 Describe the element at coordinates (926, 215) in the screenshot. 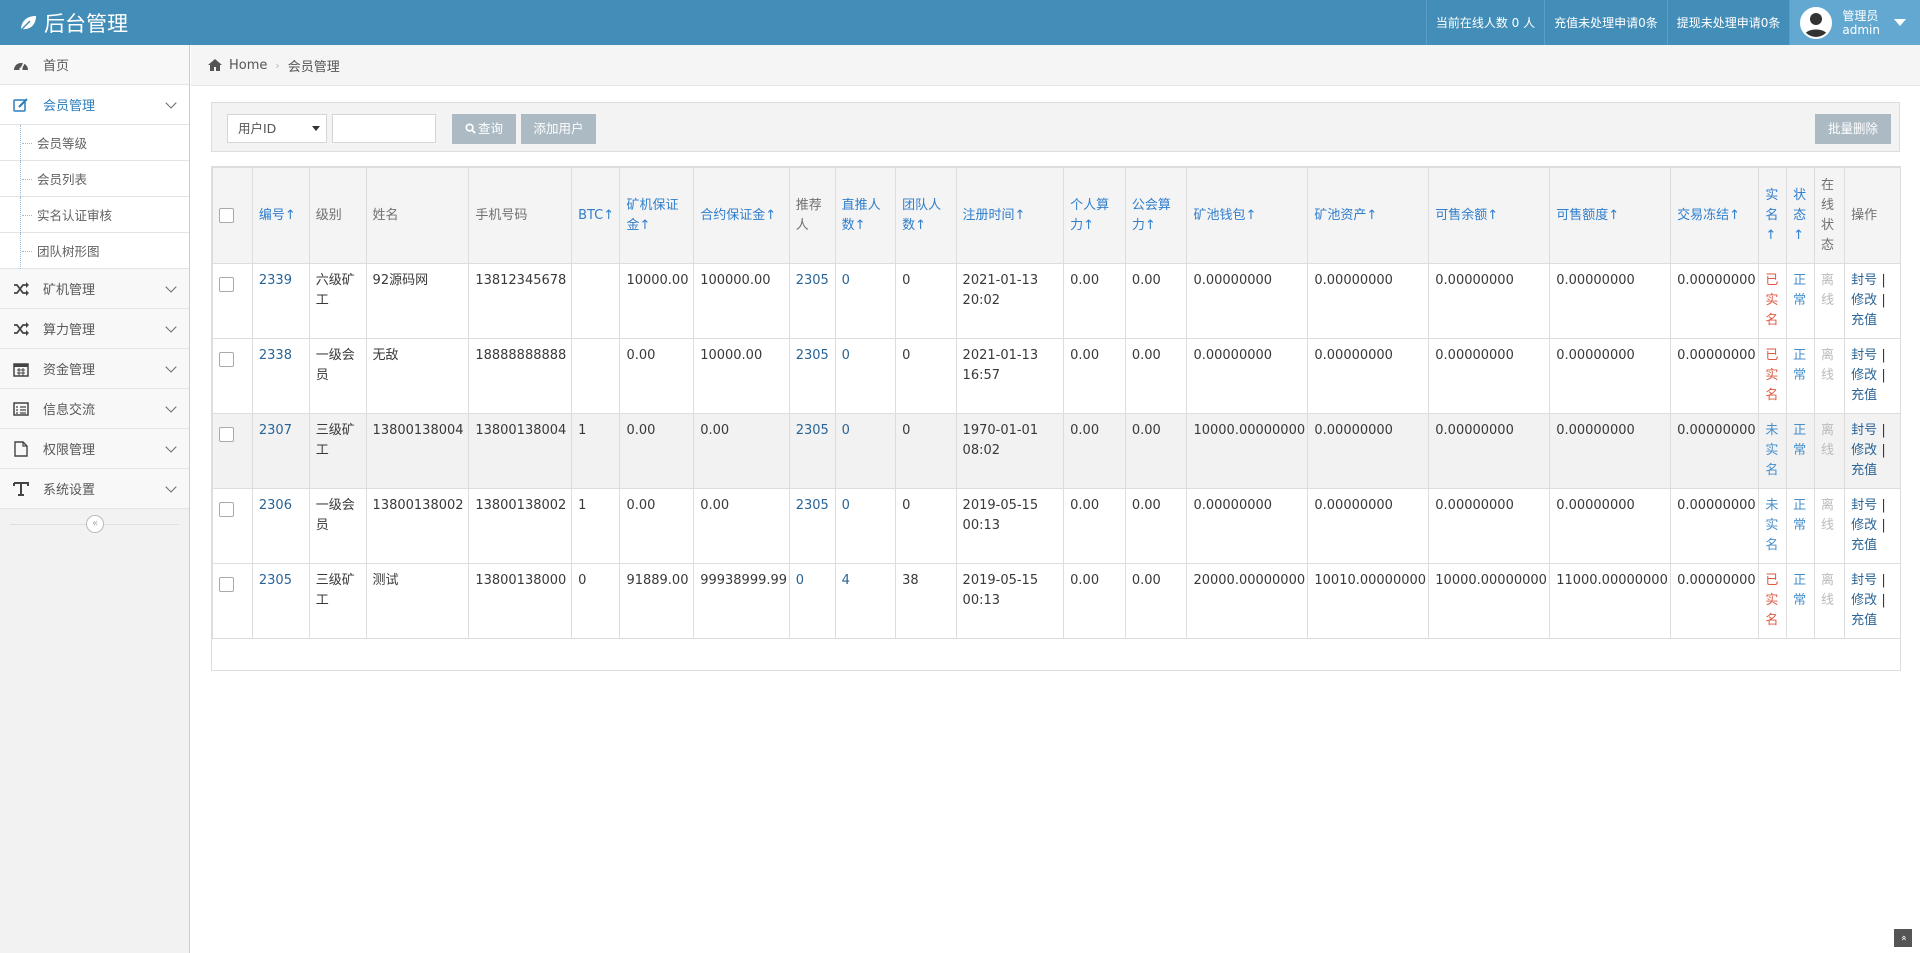

I see `col-header-team: 团队人数↑` at that location.